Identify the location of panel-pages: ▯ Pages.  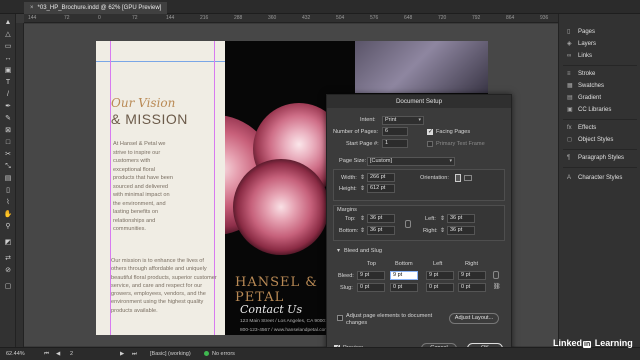
(603, 32).